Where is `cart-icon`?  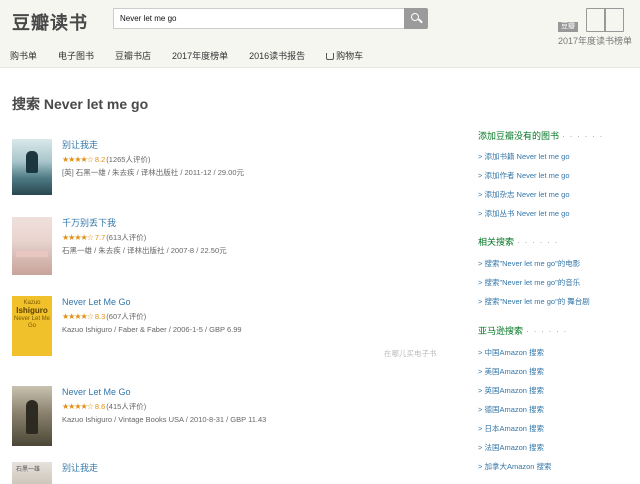
cart-icon is located at coordinates (330, 56).